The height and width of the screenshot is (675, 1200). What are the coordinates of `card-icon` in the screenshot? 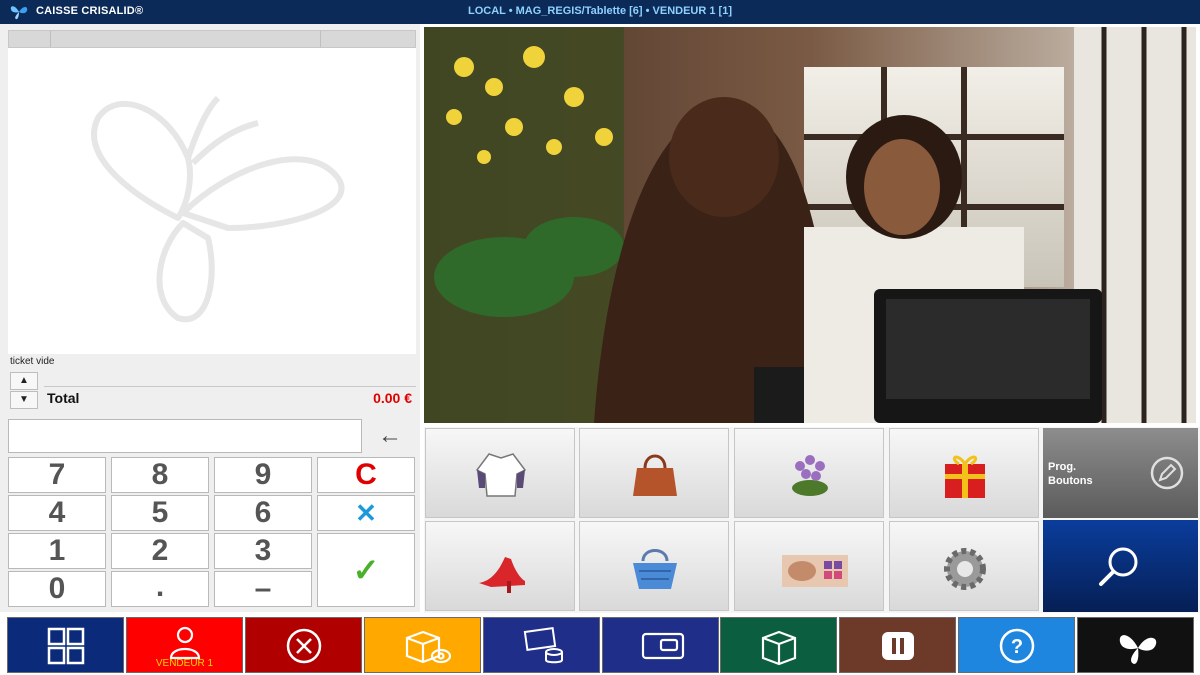 It's located at (663, 646).